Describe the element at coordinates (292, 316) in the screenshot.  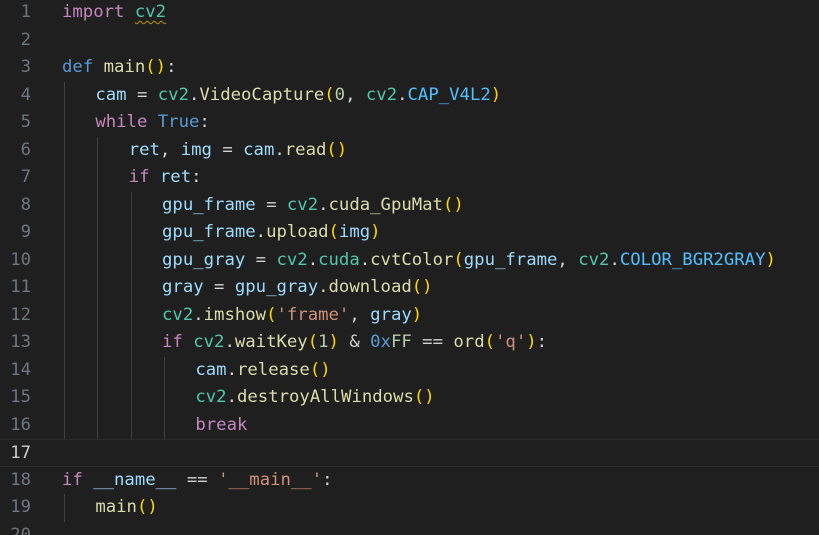
I see `code-text: cv2.imshow('frame', gray)` at that location.